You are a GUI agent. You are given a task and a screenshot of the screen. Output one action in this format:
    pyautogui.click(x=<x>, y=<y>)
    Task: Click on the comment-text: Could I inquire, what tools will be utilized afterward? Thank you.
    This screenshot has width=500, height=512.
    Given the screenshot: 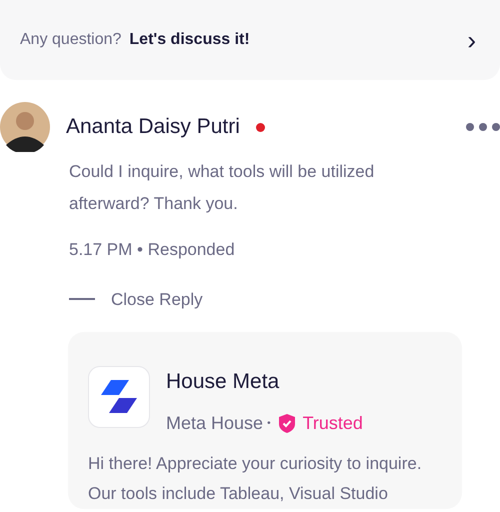 What is the action you would take?
    pyautogui.click(x=222, y=188)
    